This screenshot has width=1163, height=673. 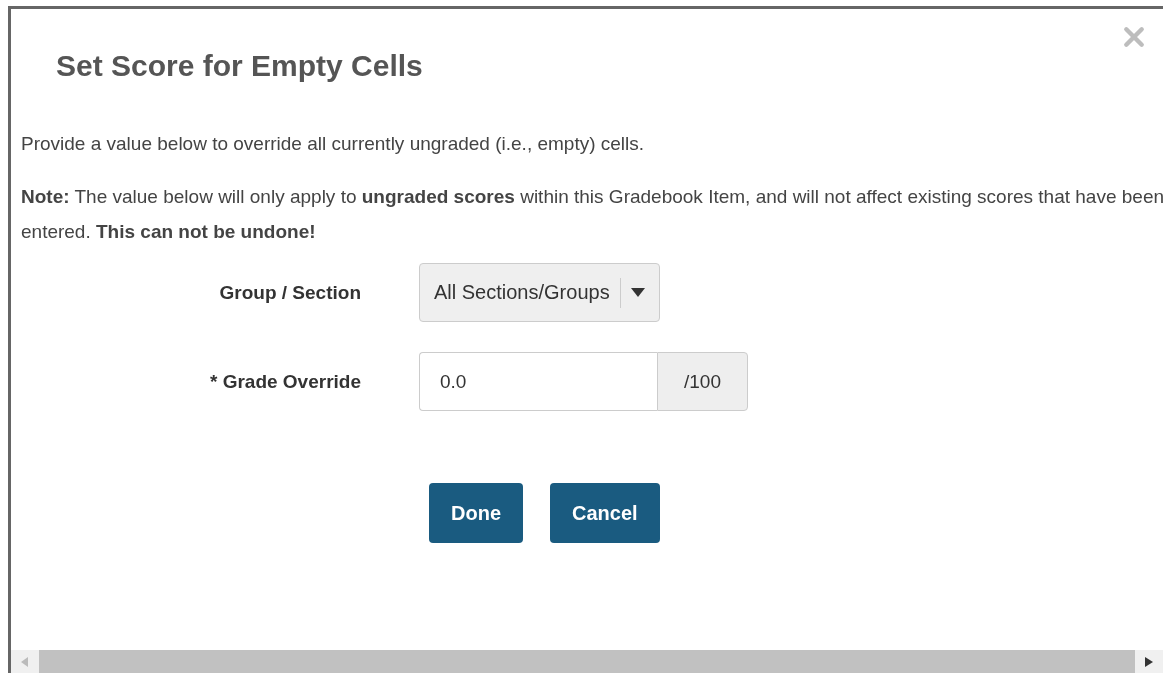 I want to click on caret-icon, so click(x=637, y=292).